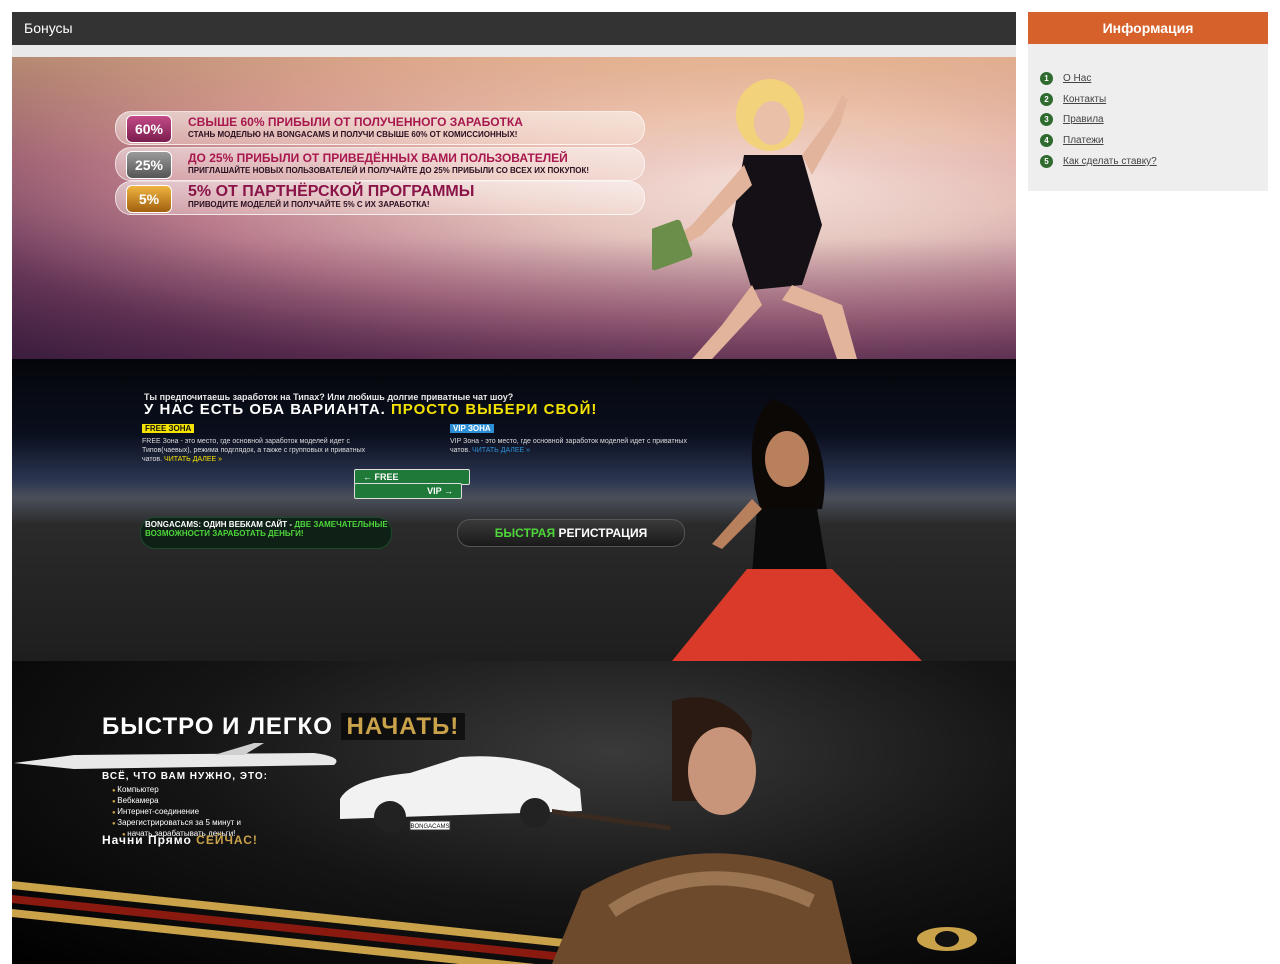 The image size is (1280, 964). I want to click on register-white: РЕГИСТРАЦИЯ, so click(603, 533).